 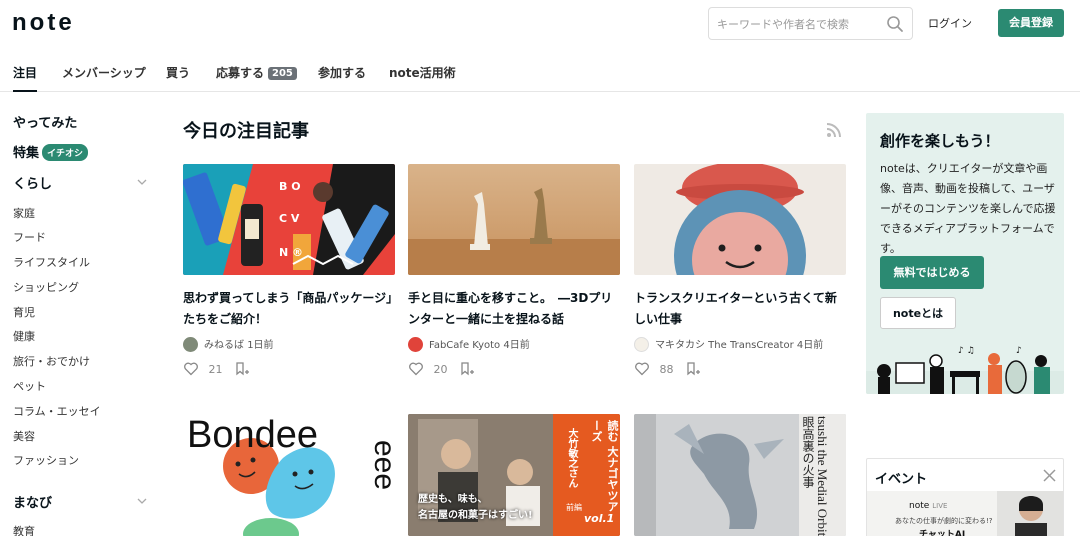 I want to click on recommend-badge: イチオシ, so click(x=65, y=152).